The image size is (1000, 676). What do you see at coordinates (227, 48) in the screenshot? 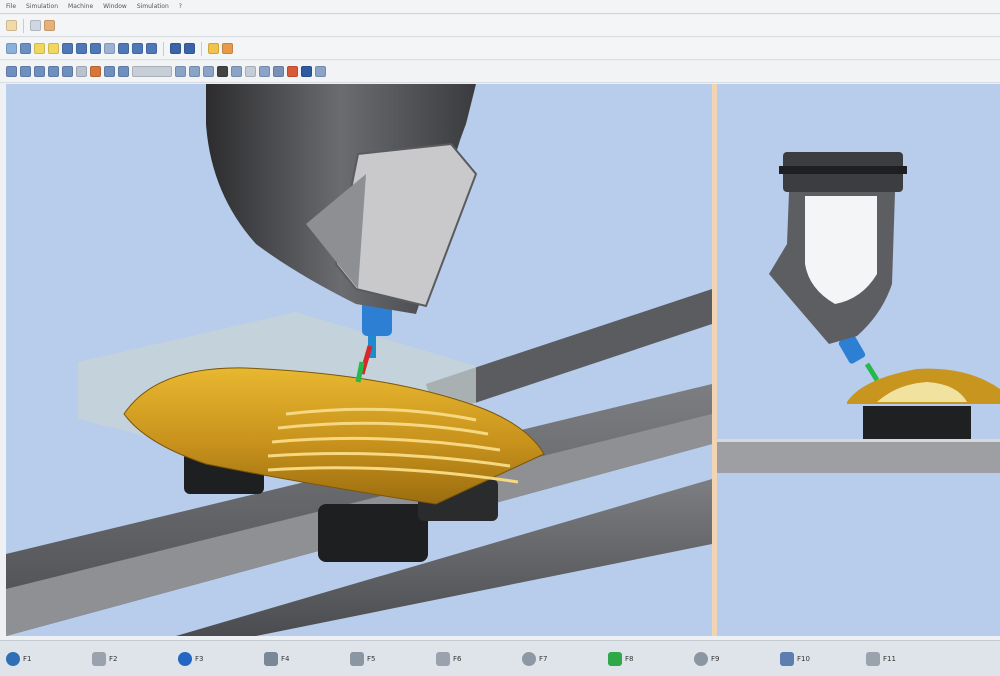
I see `palette-icon` at bounding box center [227, 48].